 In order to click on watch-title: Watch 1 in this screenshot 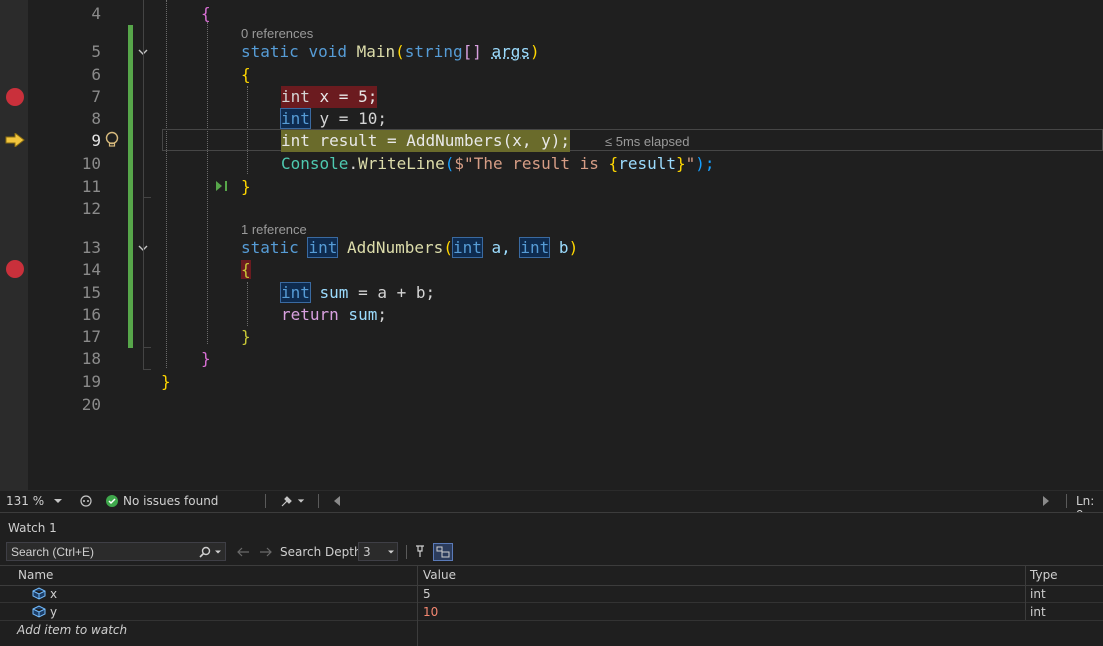, I will do `click(32, 528)`.